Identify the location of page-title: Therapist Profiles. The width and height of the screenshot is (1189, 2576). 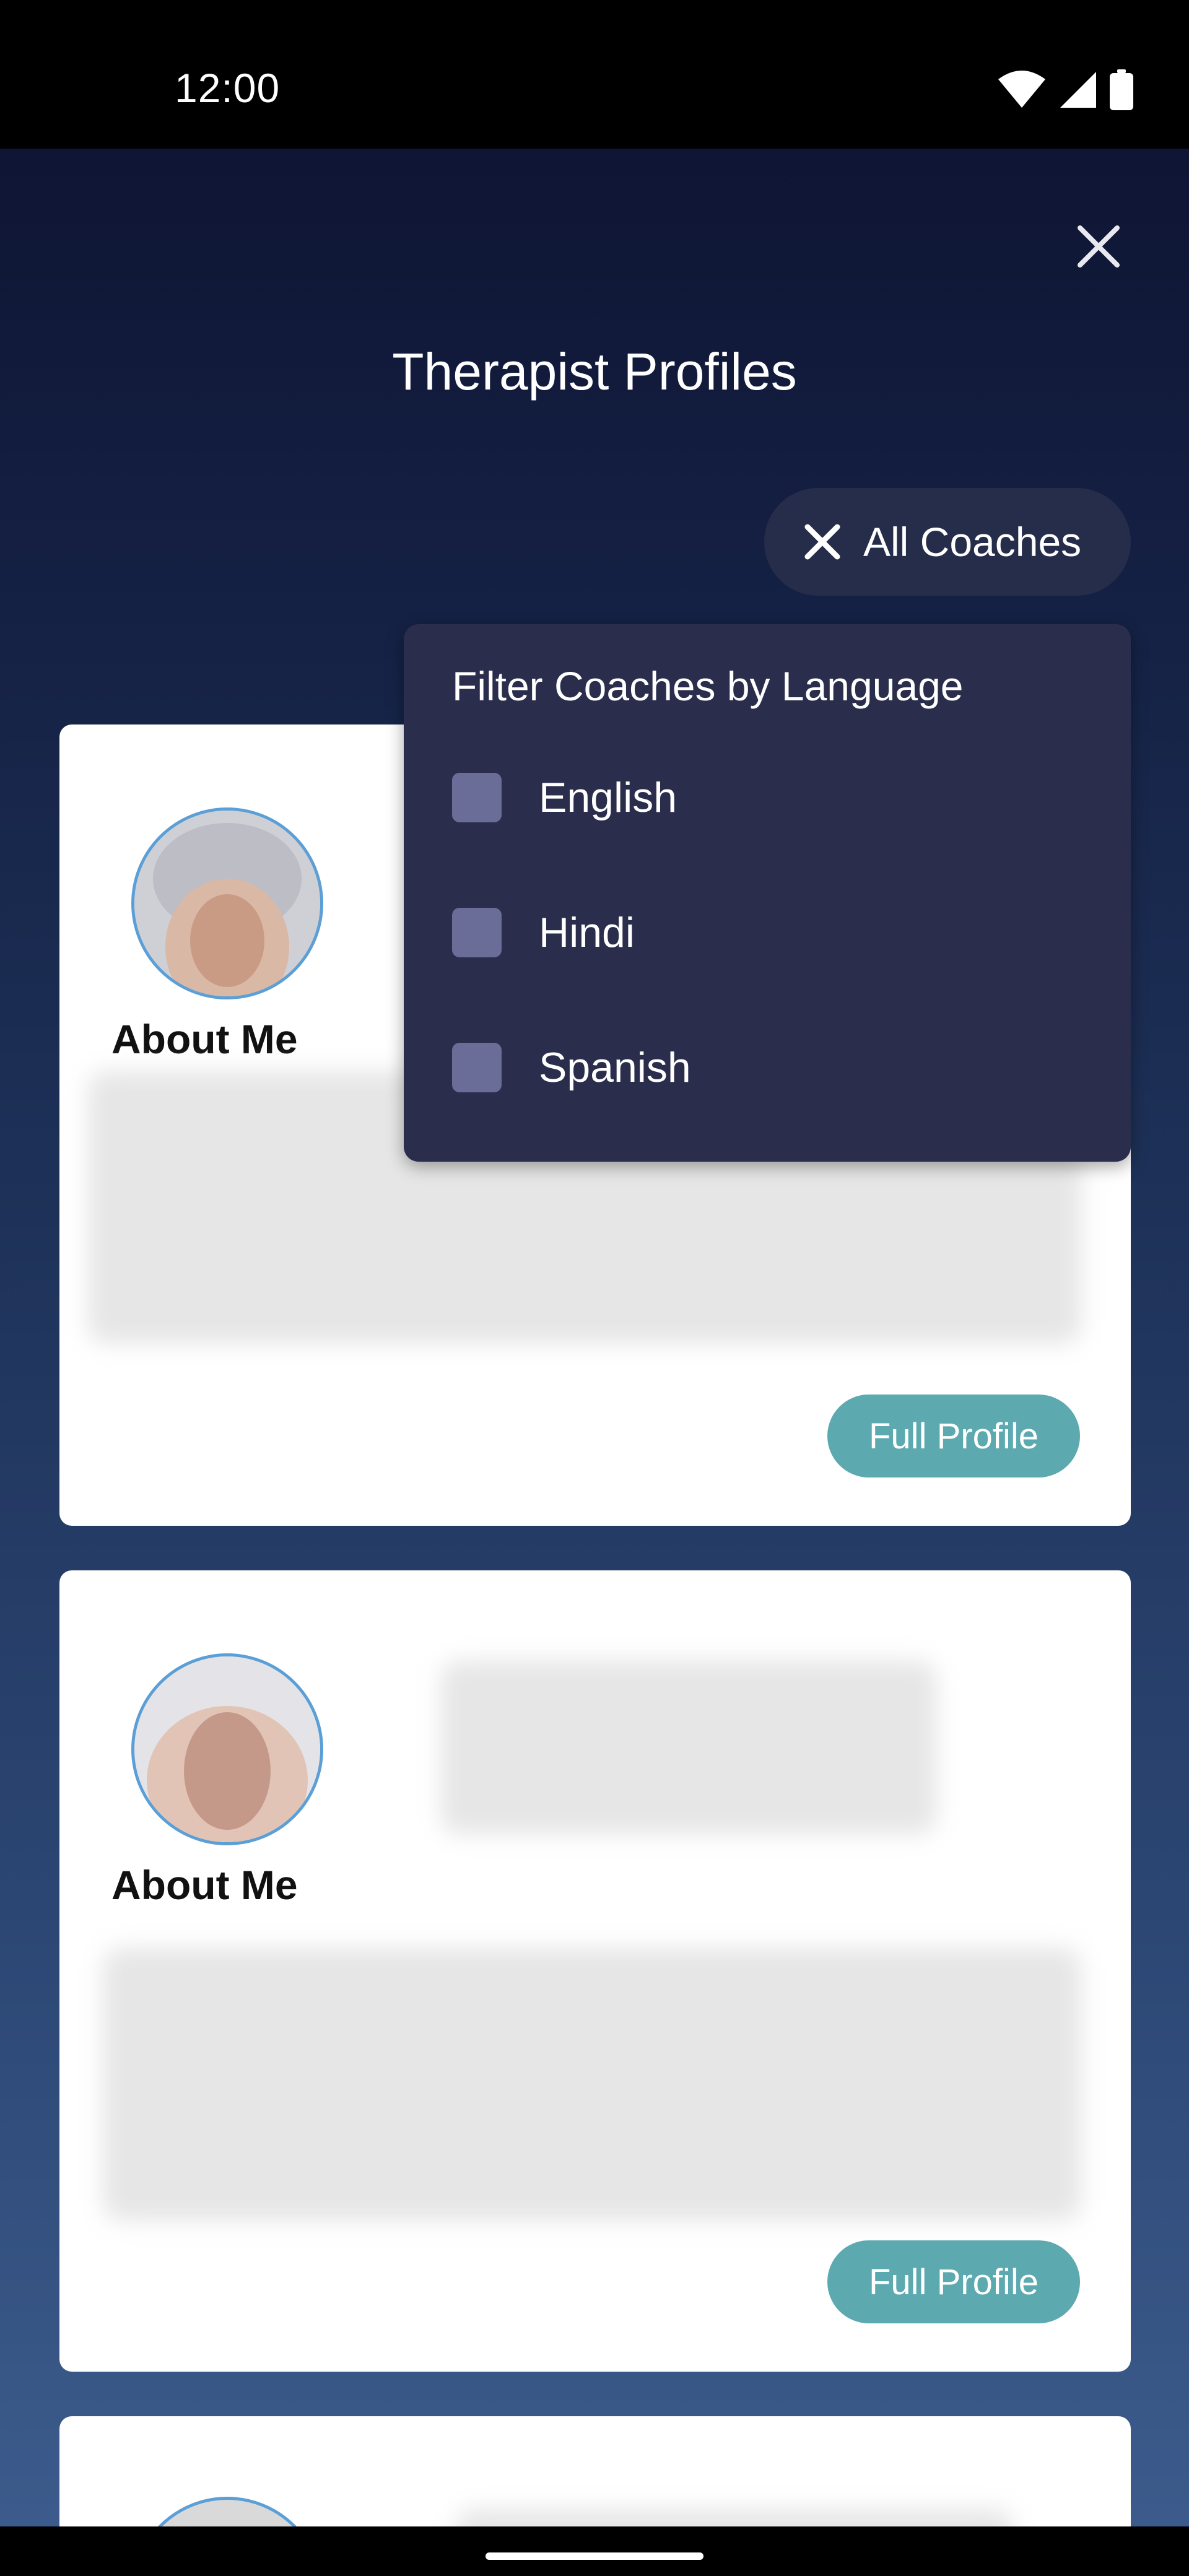
(594, 371).